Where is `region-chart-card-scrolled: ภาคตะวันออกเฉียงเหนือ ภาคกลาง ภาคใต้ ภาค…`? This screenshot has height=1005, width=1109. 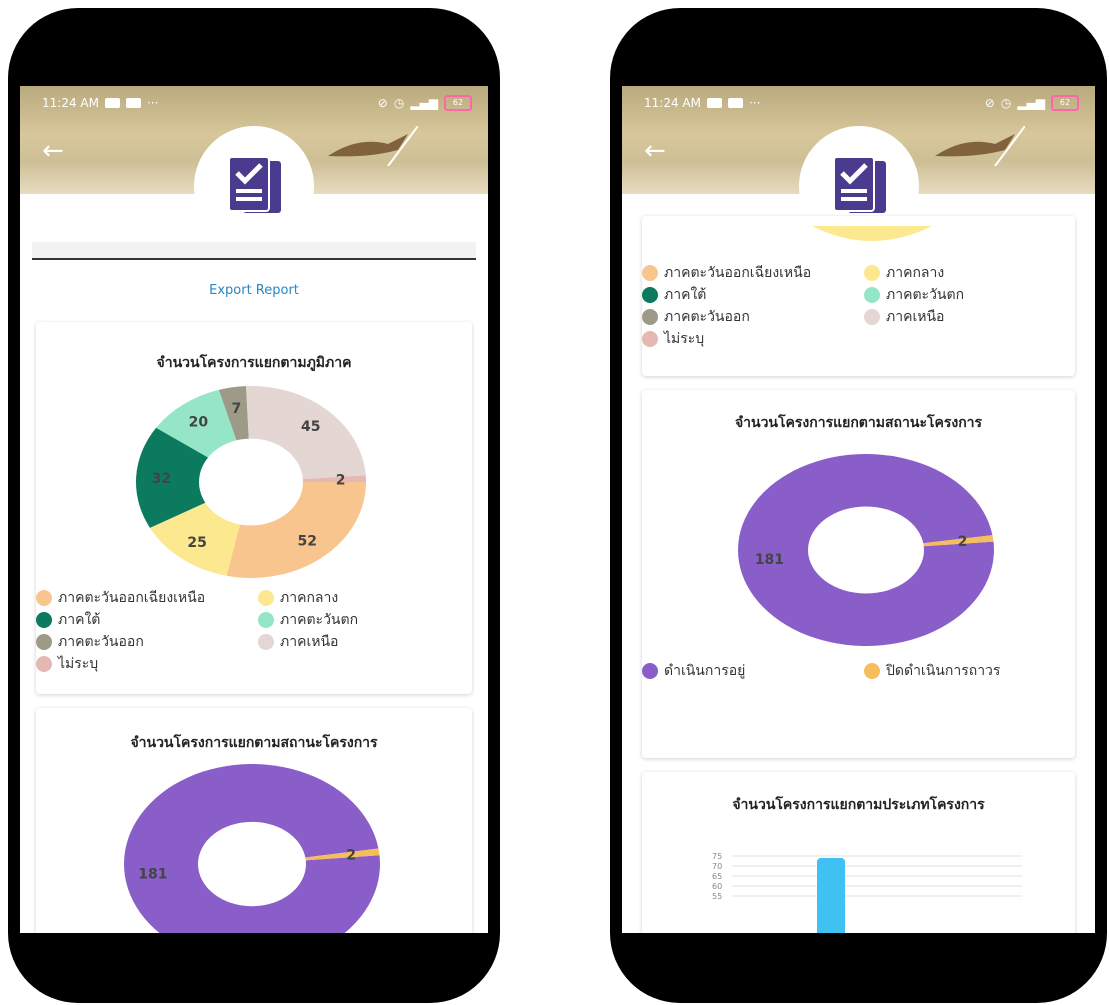 region-chart-card-scrolled: ภาคตะวันออกเฉียงเหนือ ภาคกลาง ภาคใต้ ภาค… is located at coordinates (858, 296).